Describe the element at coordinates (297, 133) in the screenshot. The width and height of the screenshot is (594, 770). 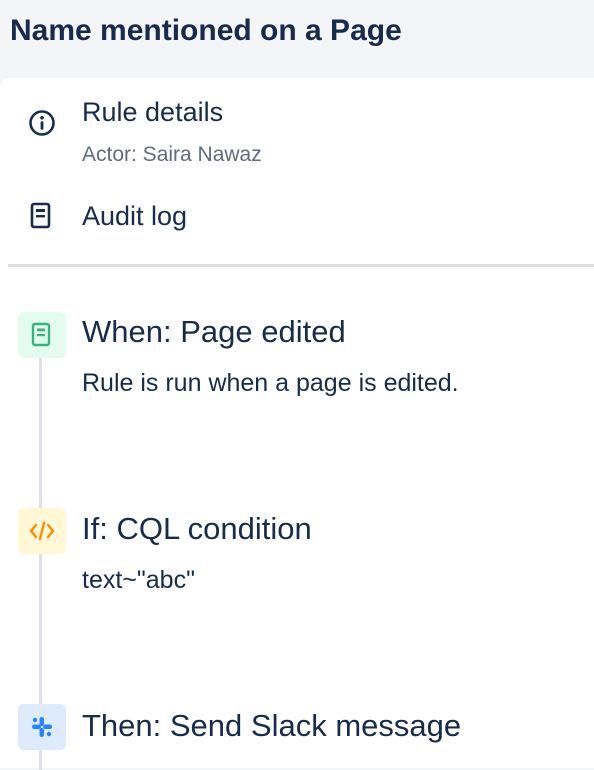
I see `rule-details-item: Rule details Actor: Saira Nawaz` at that location.